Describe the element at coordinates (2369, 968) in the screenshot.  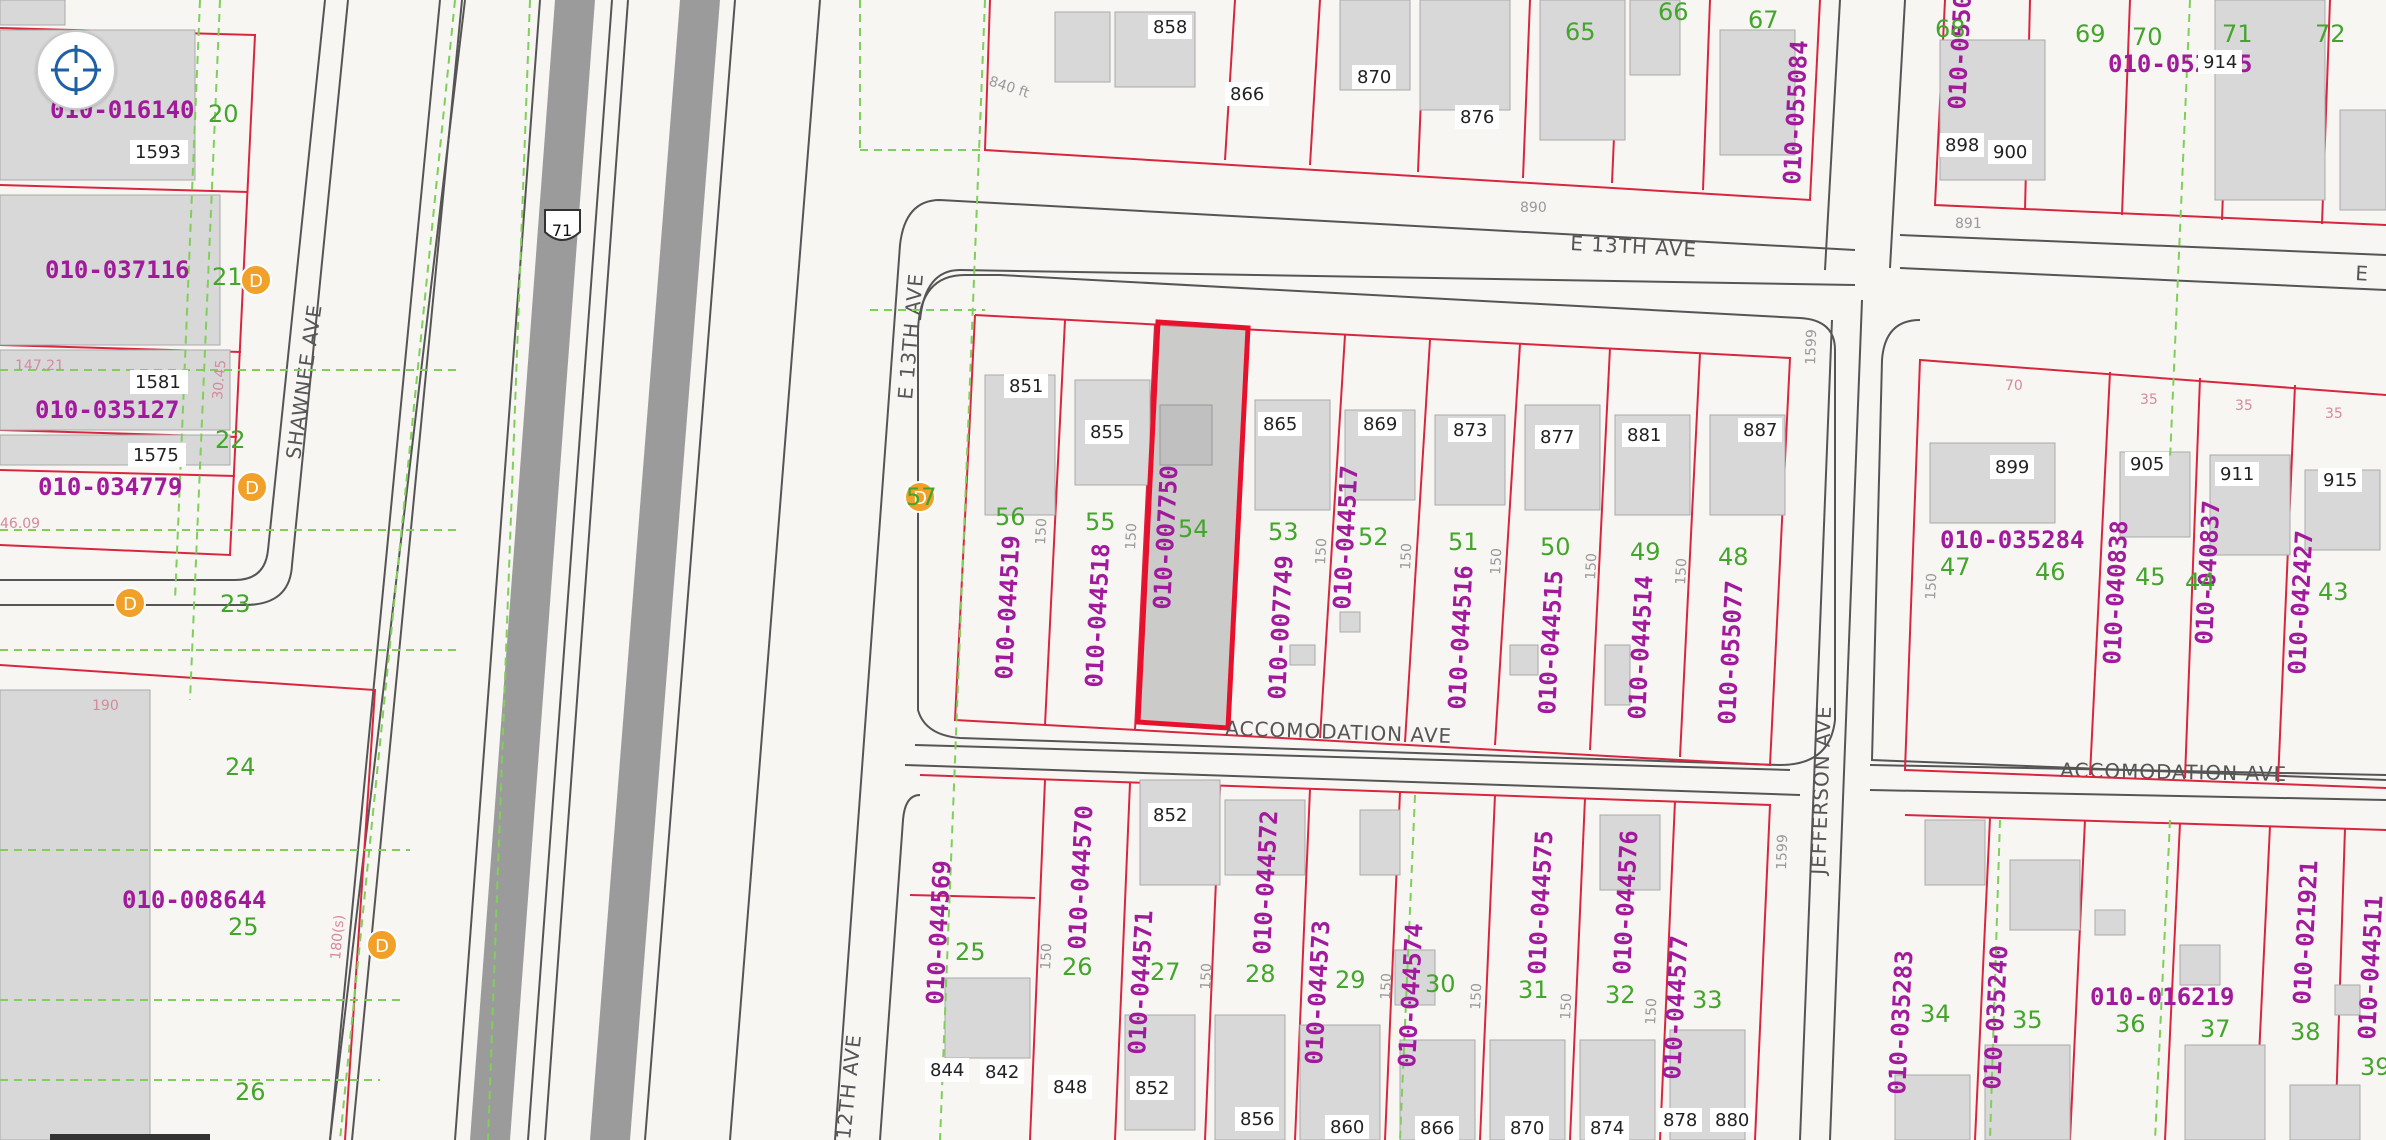
I see `parcel-id: 010-044511` at that location.